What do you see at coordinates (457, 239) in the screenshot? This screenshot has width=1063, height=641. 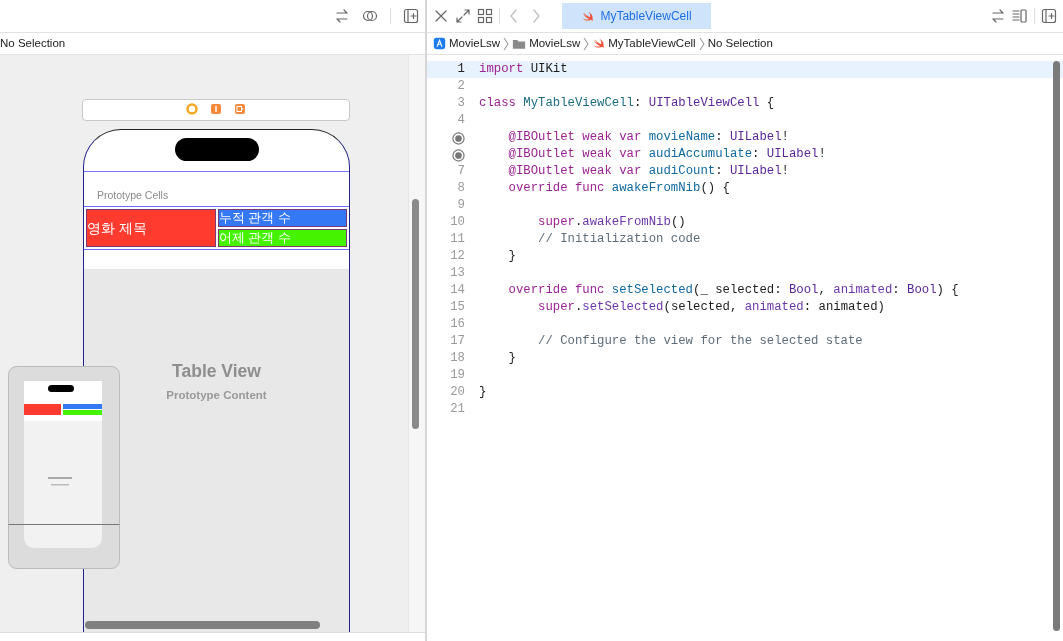 I see `line-number: 11` at bounding box center [457, 239].